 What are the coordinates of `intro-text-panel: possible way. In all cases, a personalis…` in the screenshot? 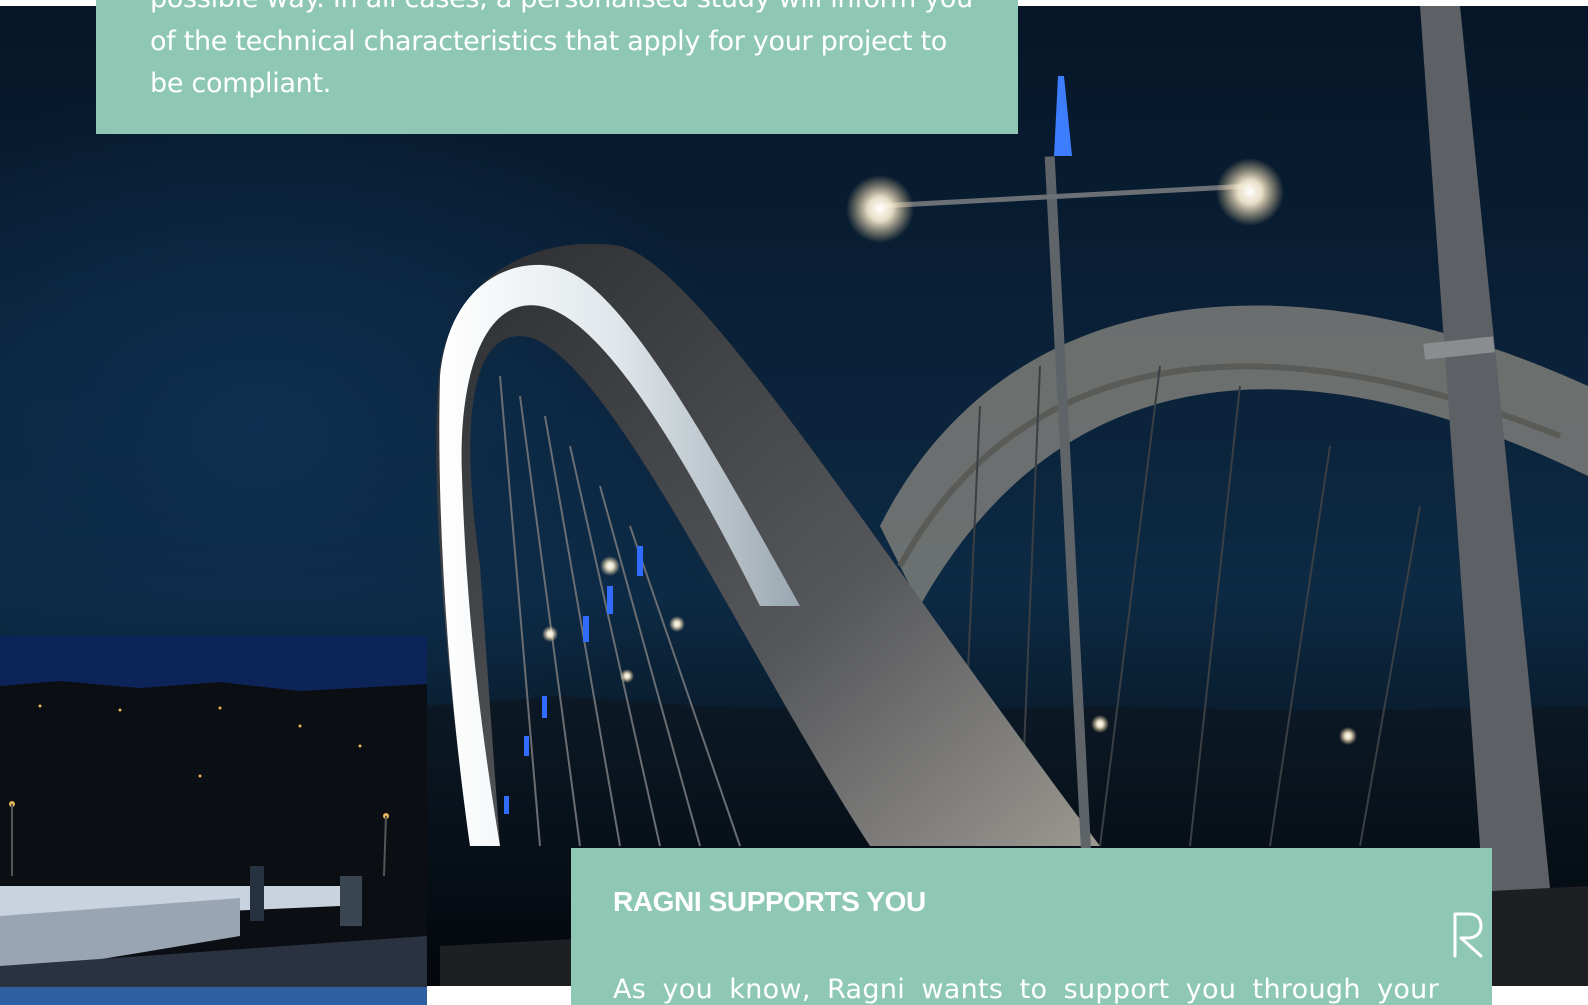 It's located at (557, 67).